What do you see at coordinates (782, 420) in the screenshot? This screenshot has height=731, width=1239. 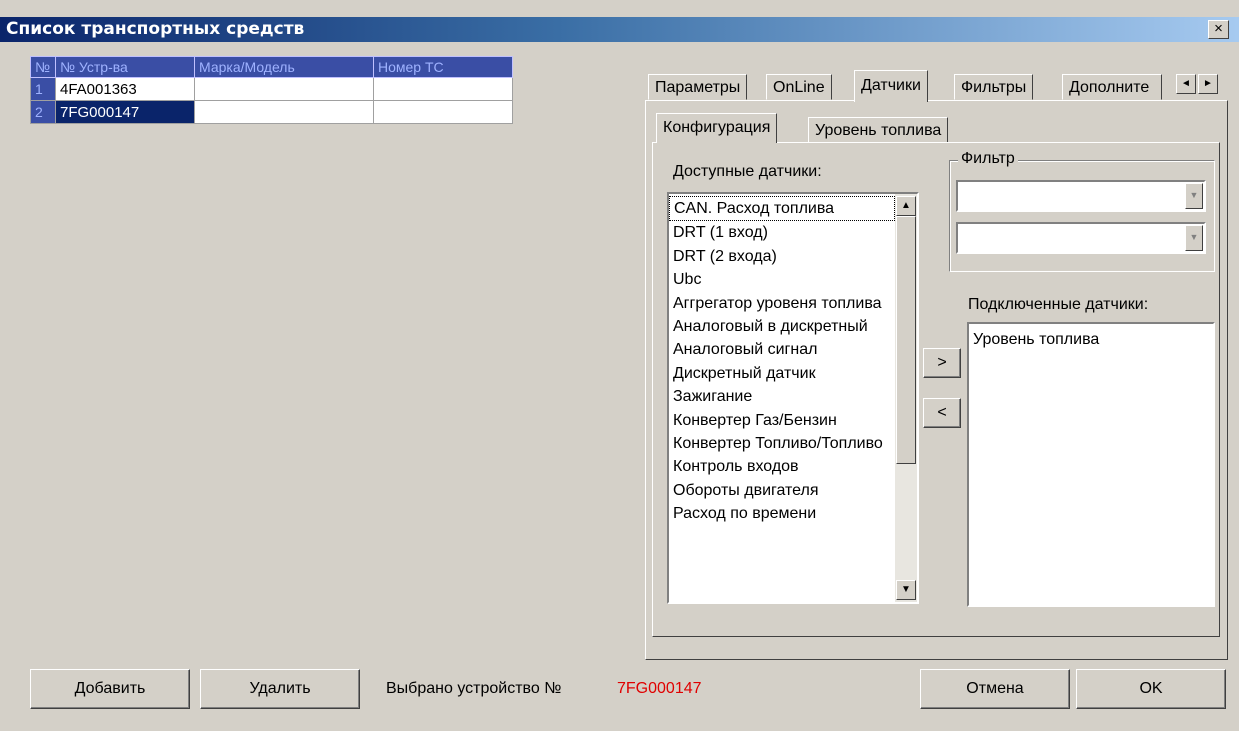 I see `list-item: Конвертер Газ/Бензин` at bounding box center [782, 420].